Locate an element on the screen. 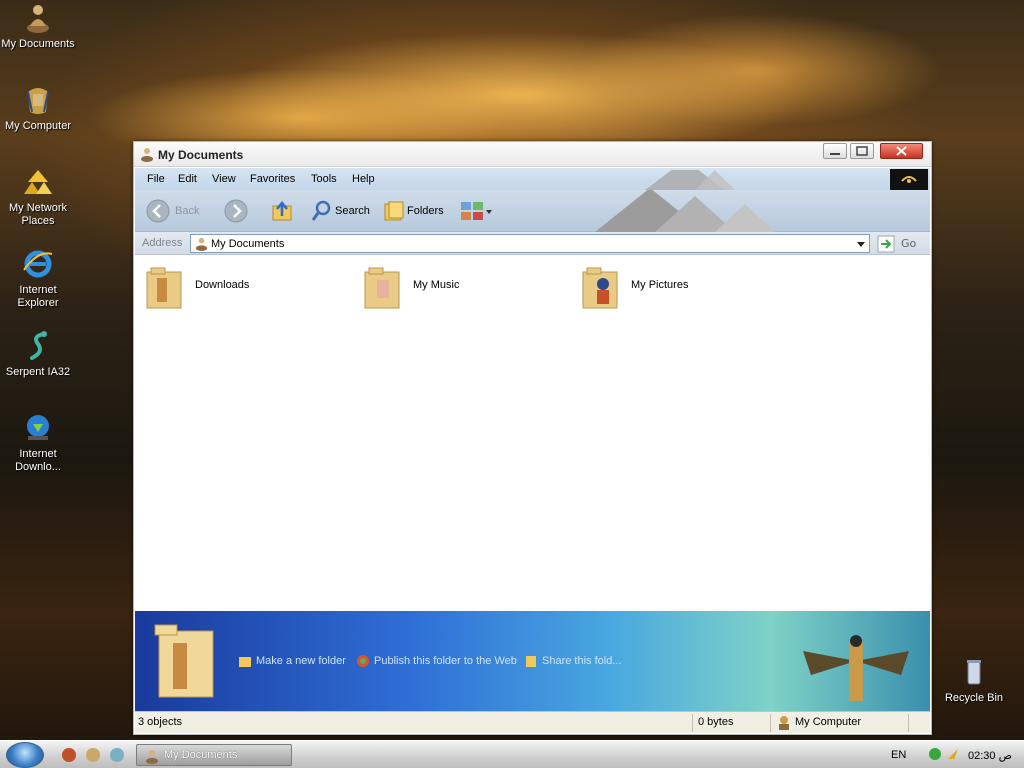  back-arrow-icon is located at coordinates (158, 211).